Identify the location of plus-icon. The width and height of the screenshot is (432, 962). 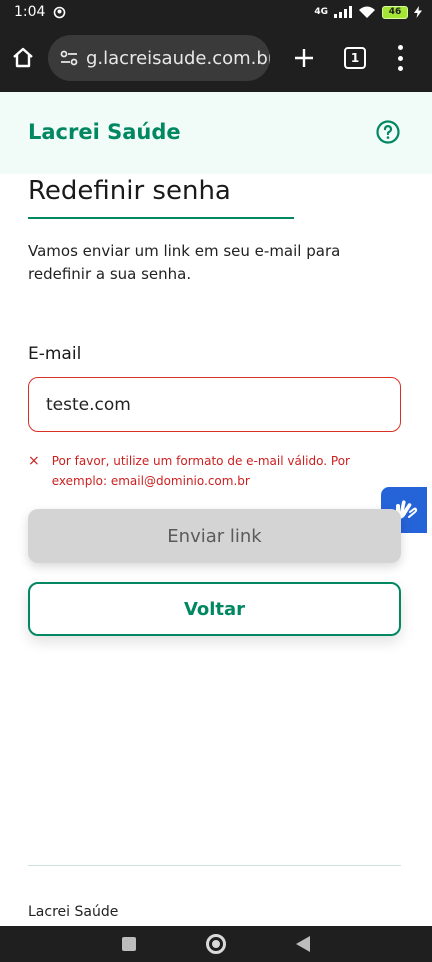
(304, 58).